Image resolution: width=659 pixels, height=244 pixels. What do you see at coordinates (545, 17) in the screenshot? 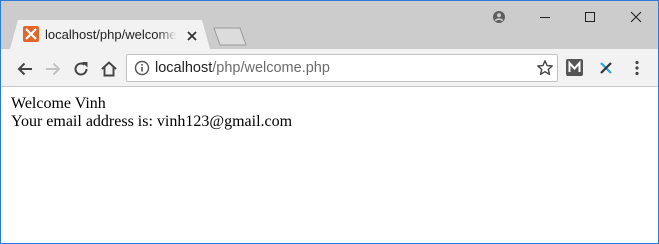
I see `minimize-button` at bounding box center [545, 17].